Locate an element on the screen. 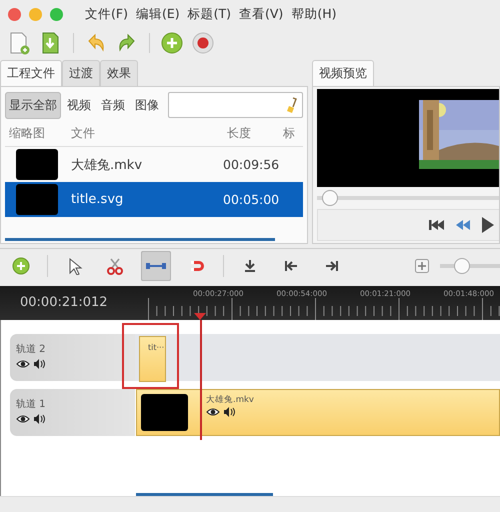  panel-tab: 视频预览 is located at coordinates (343, 73).